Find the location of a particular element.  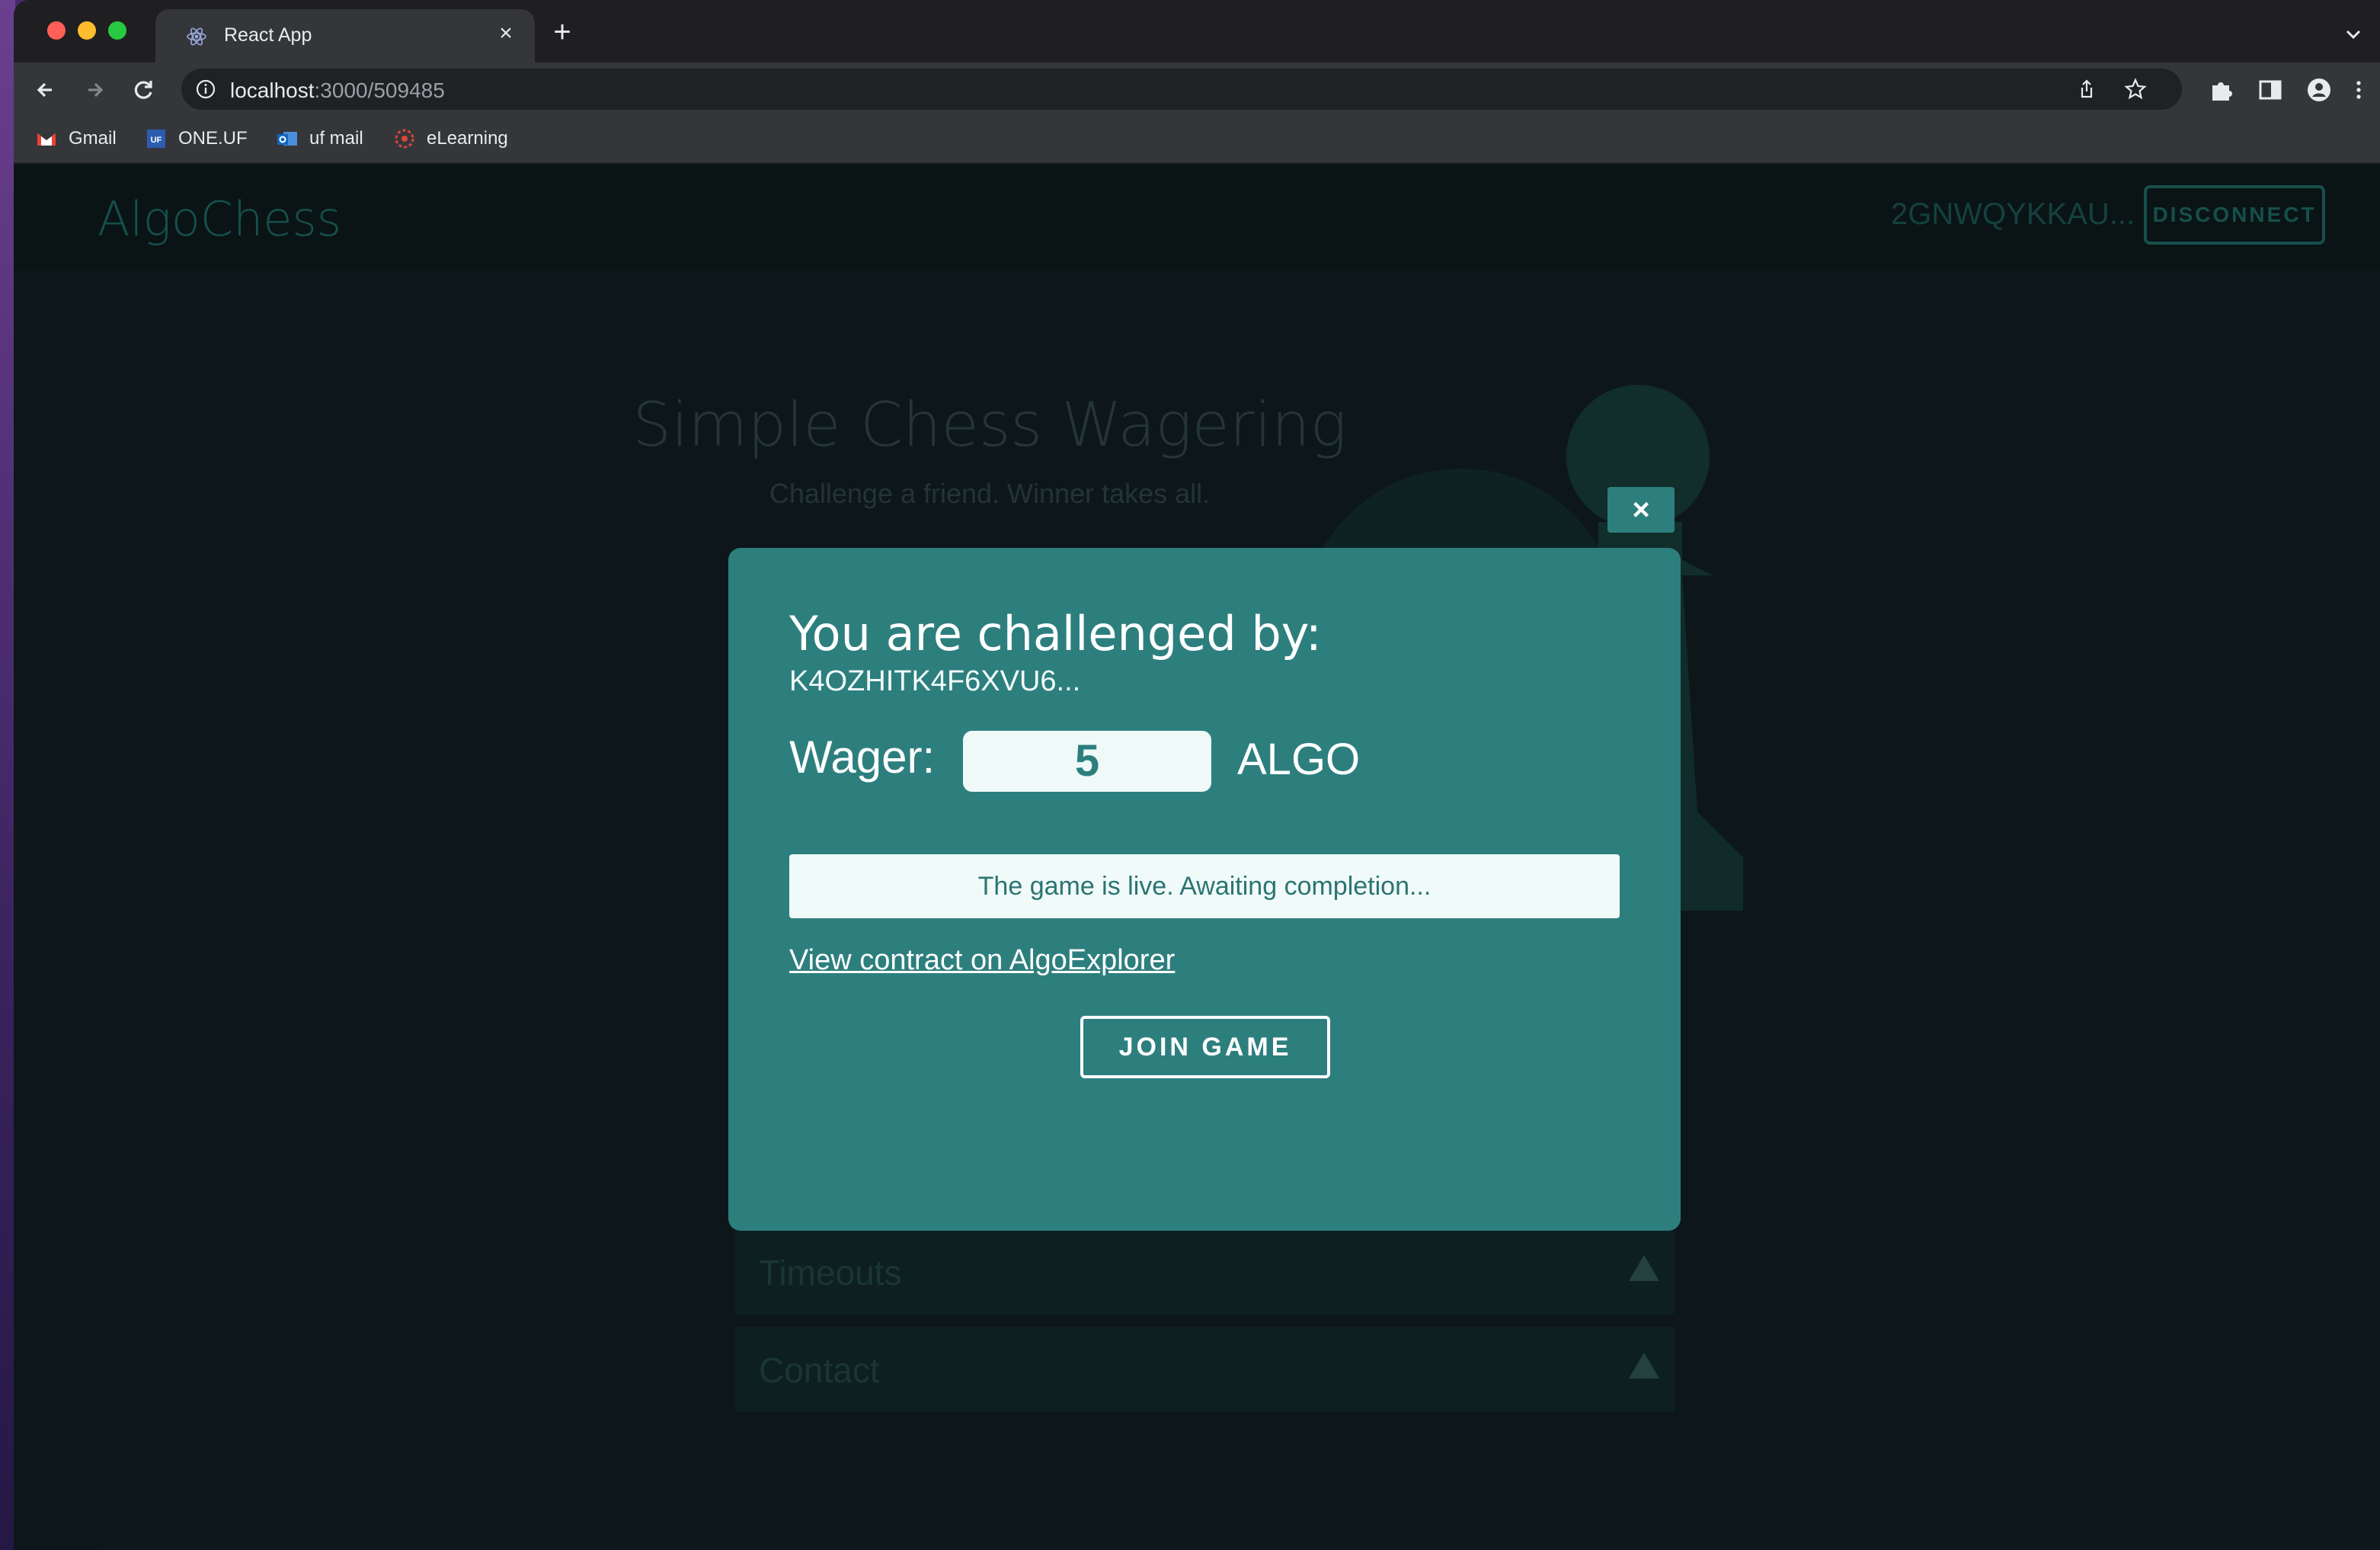

tab-title: React App is located at coordinates (268, 35).